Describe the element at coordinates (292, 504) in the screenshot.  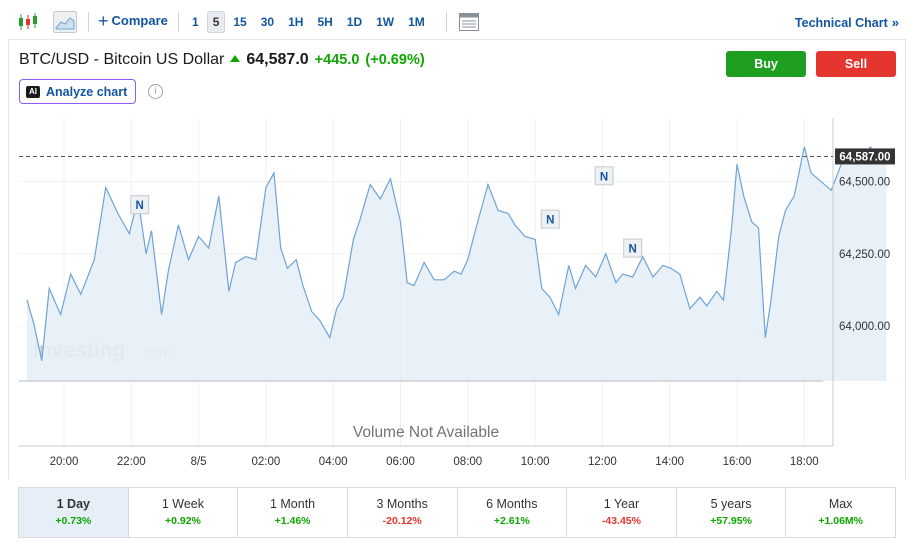
I see `period-label: 1 Month` at that location.